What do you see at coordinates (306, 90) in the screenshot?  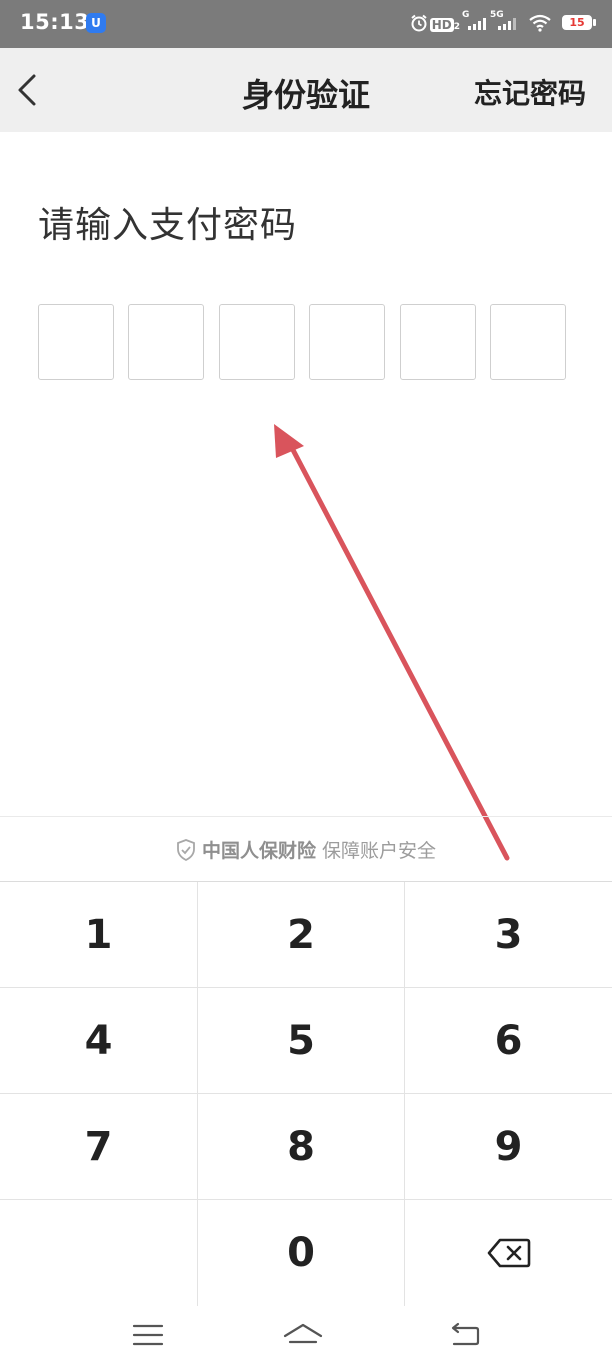 I see `nav-bar: 身份验证 忘记密码` at bounding box center [306, 90].